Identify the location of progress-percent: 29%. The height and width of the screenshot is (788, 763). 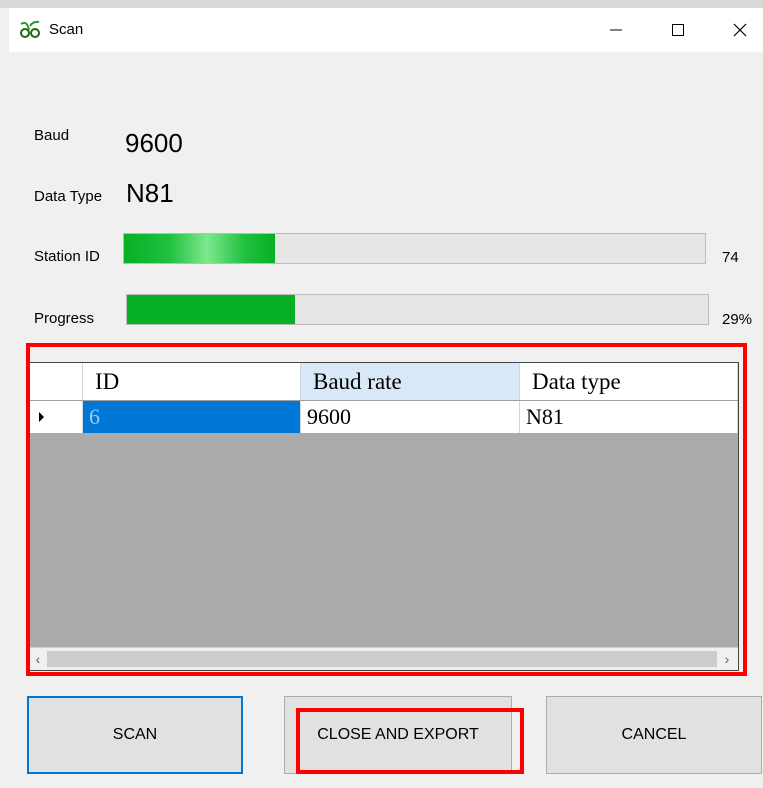
(737, 319).